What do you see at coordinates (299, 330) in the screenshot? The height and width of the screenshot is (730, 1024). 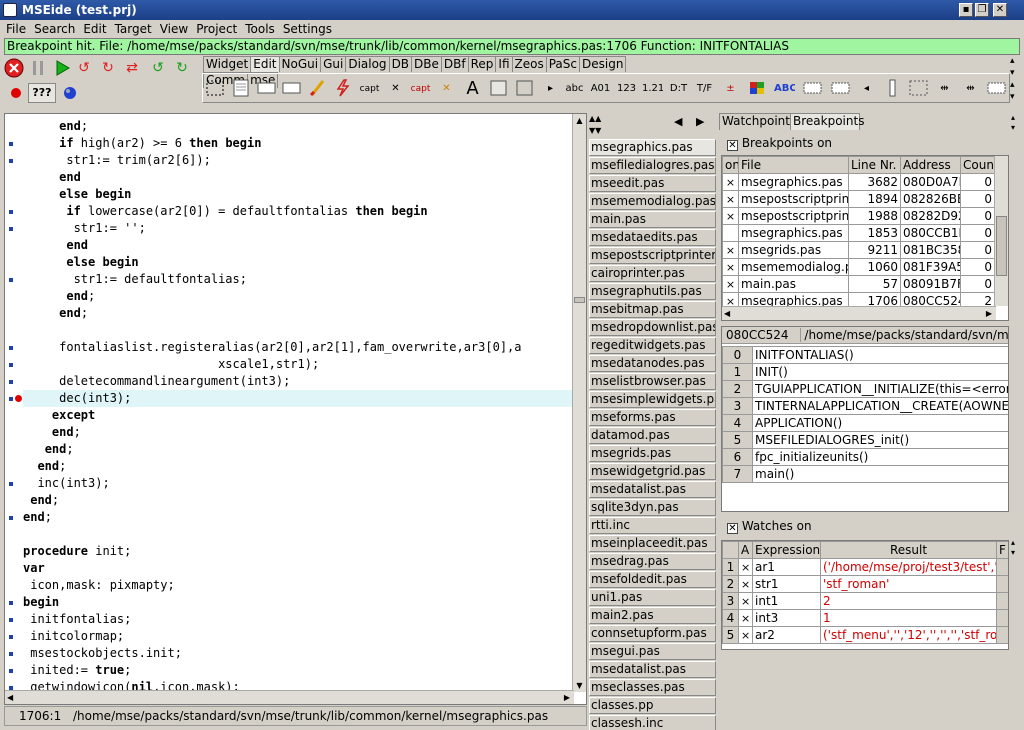 I see `code-line` at bounding box center [299, 330].